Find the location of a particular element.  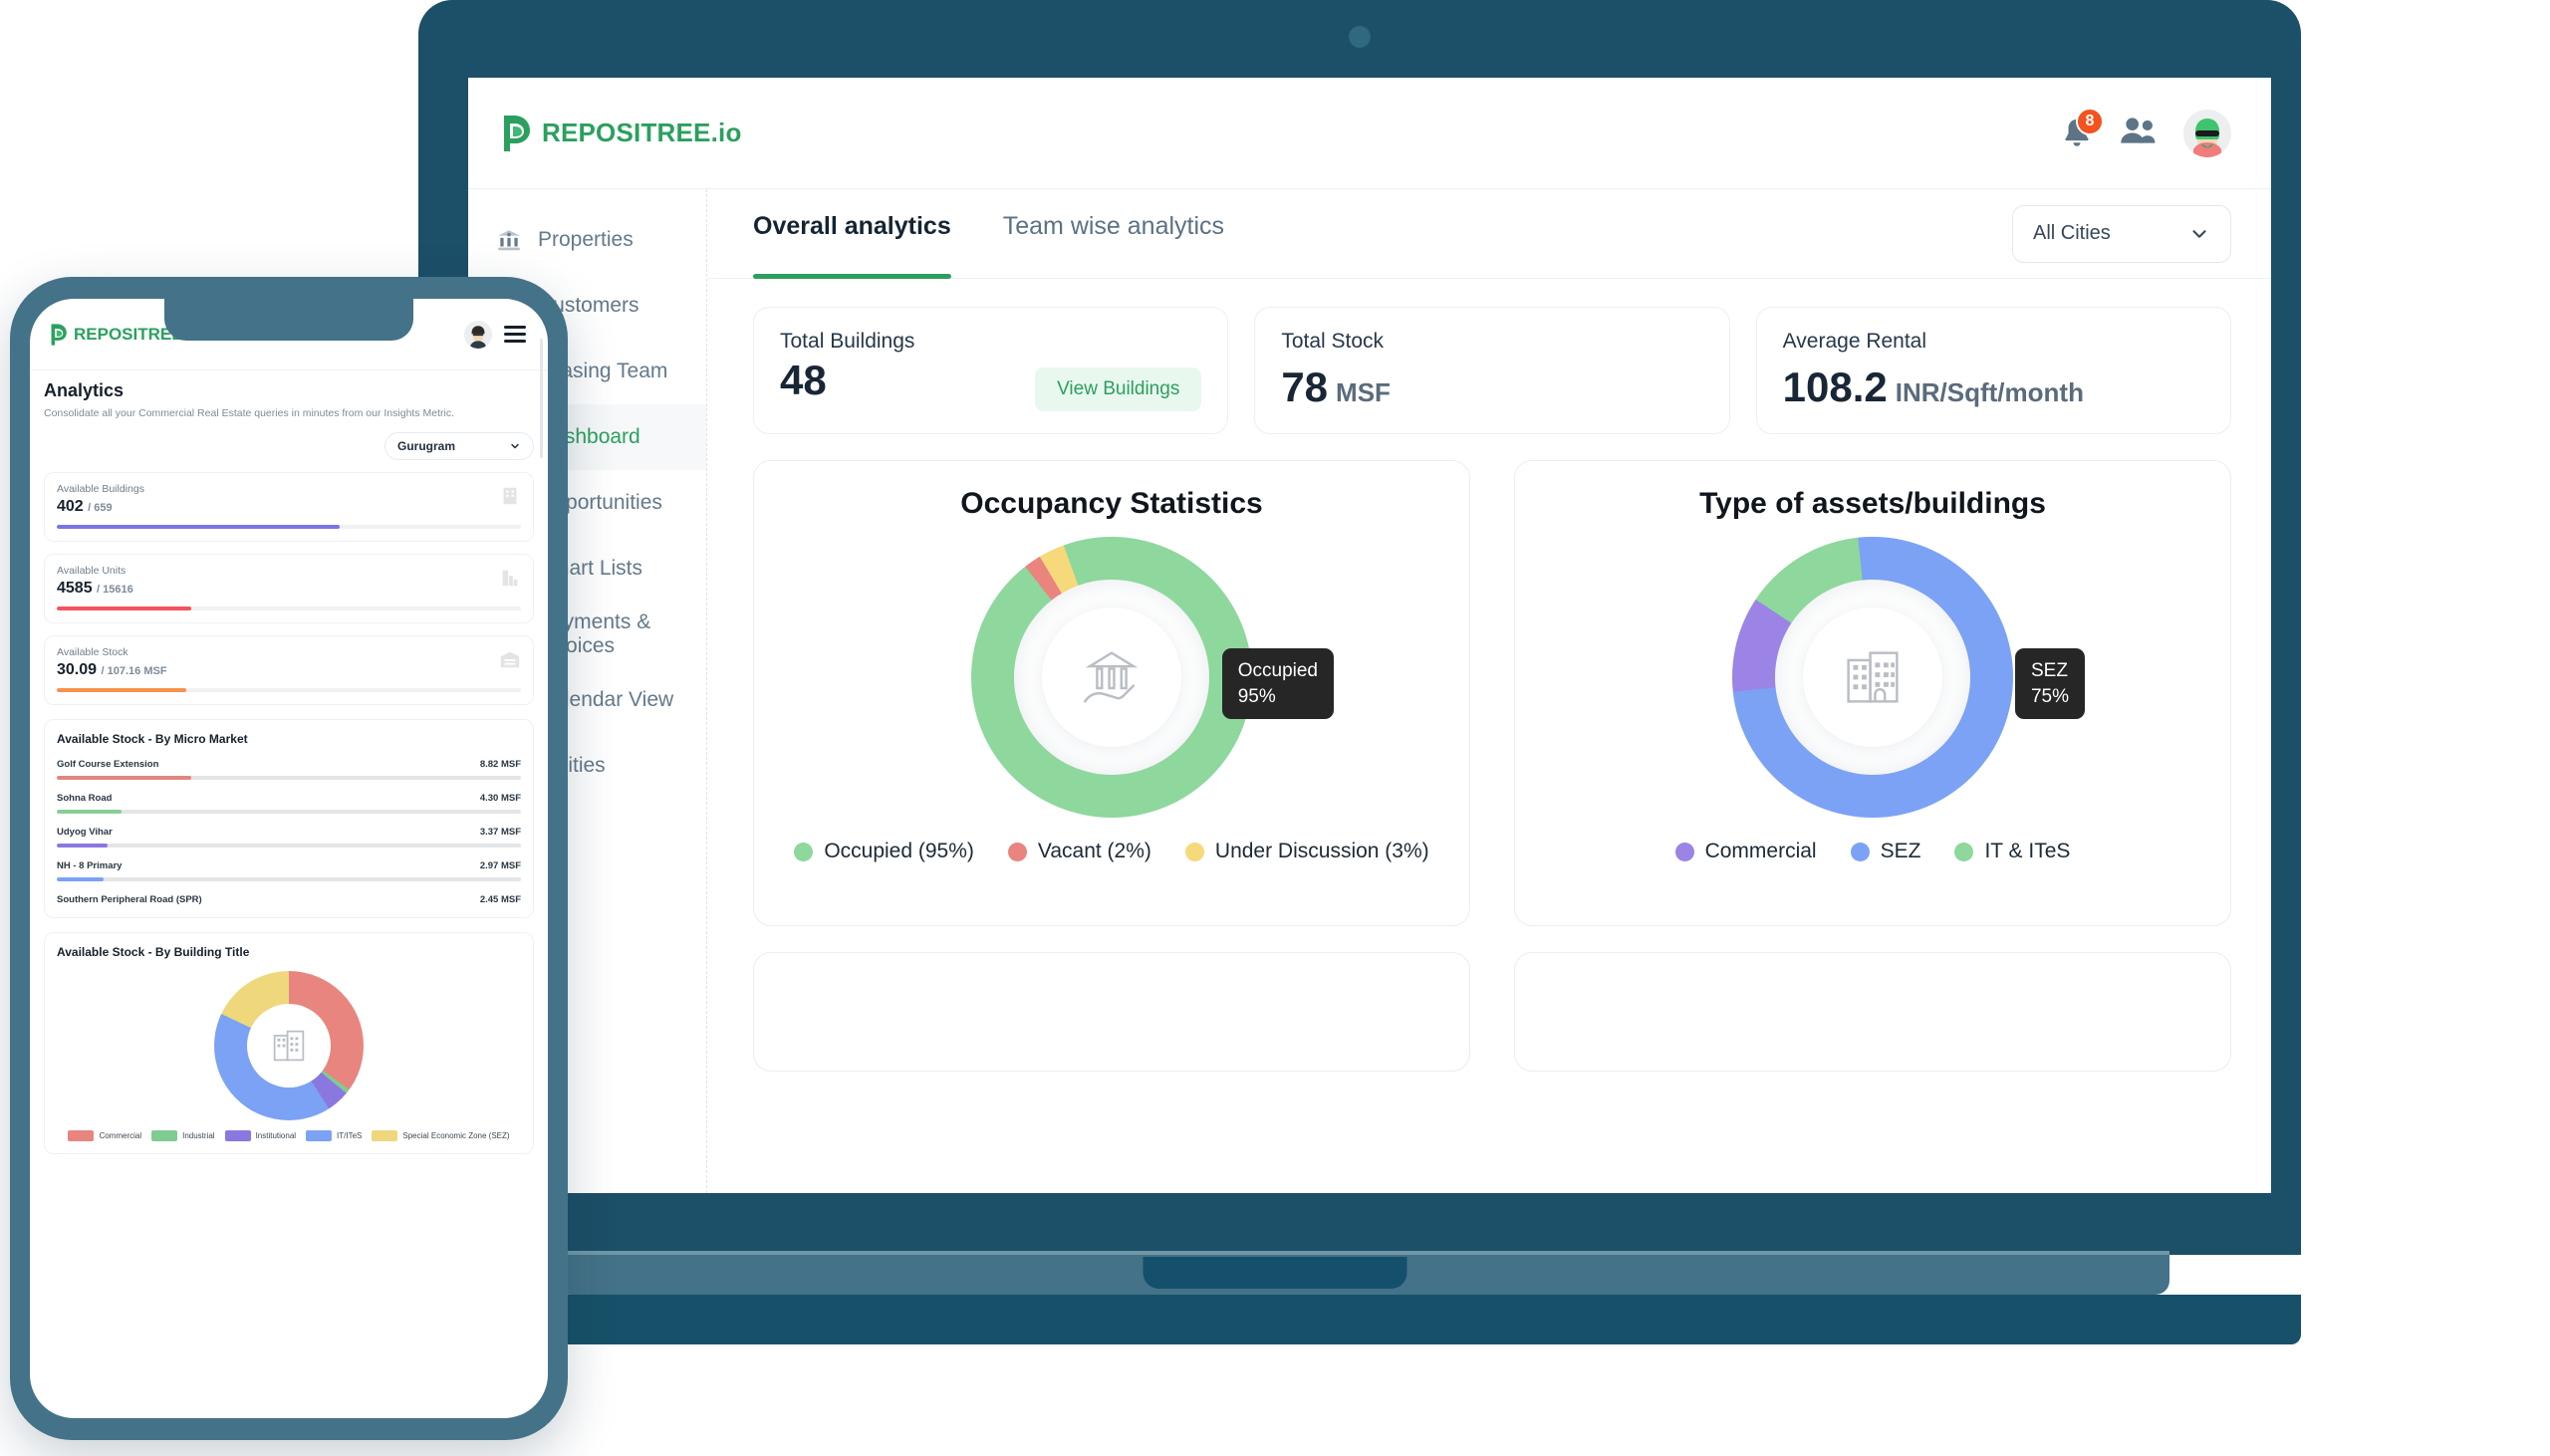

row-label: NH - 8 Primary is located at coordinates (90, 866).